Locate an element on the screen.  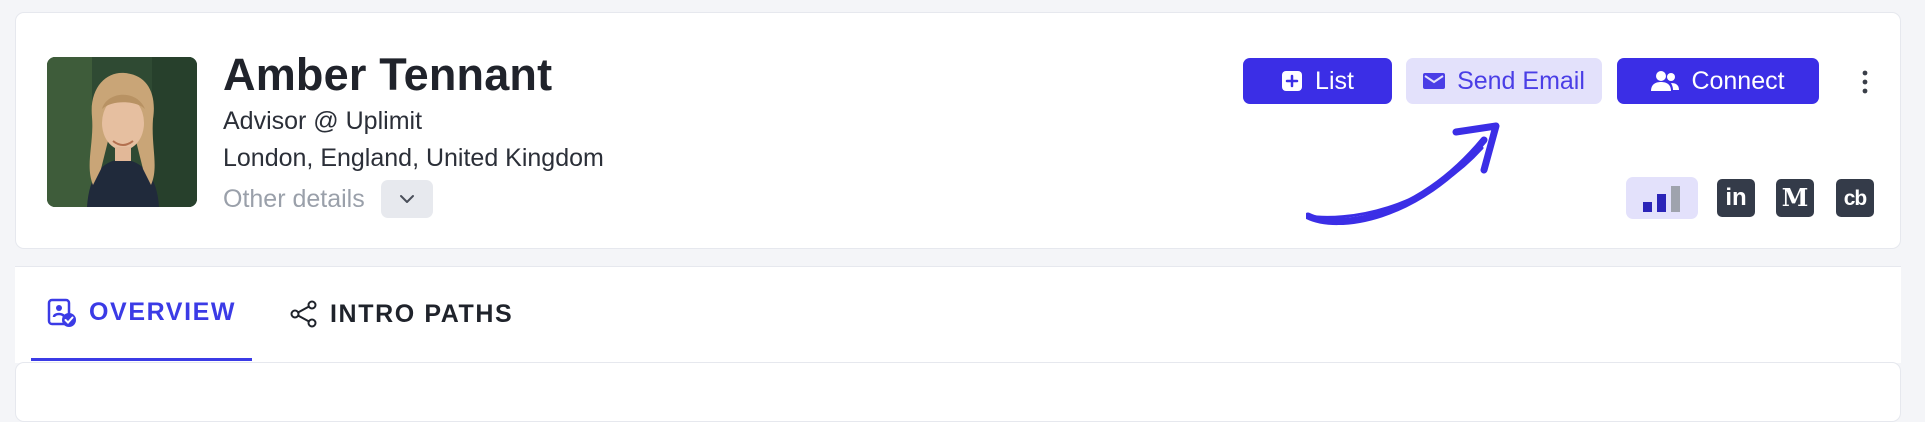
signal-strength-icon is located at coordinates (1661, 199).